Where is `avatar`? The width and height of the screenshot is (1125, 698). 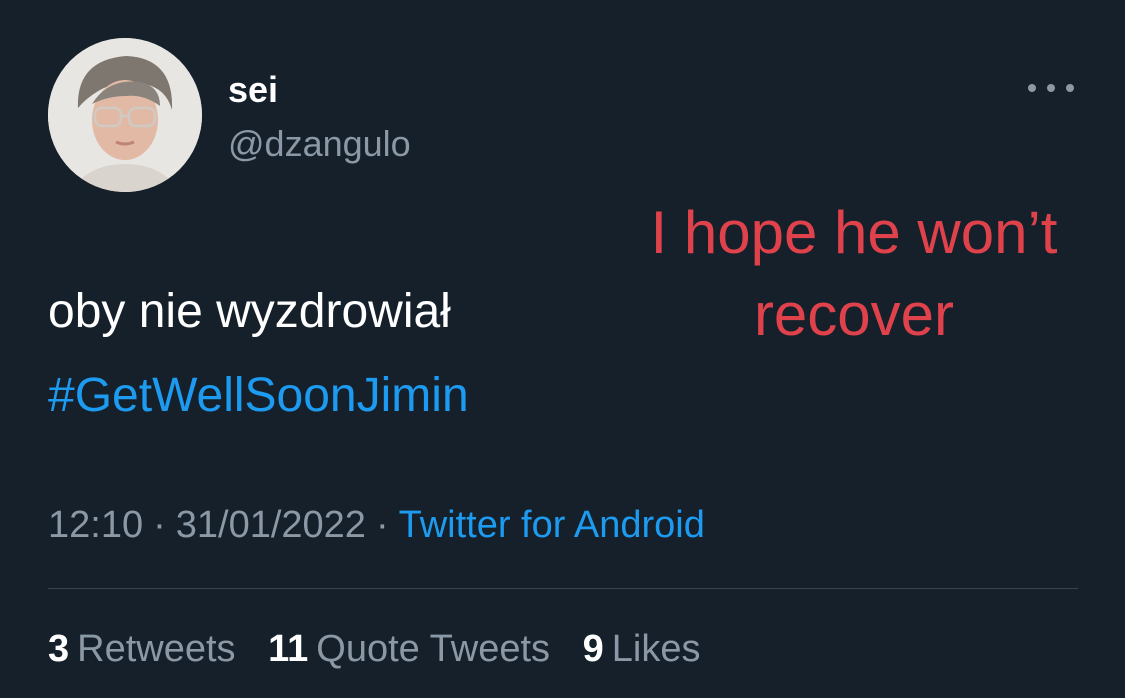 avatar is located at coordinates (125, 115).